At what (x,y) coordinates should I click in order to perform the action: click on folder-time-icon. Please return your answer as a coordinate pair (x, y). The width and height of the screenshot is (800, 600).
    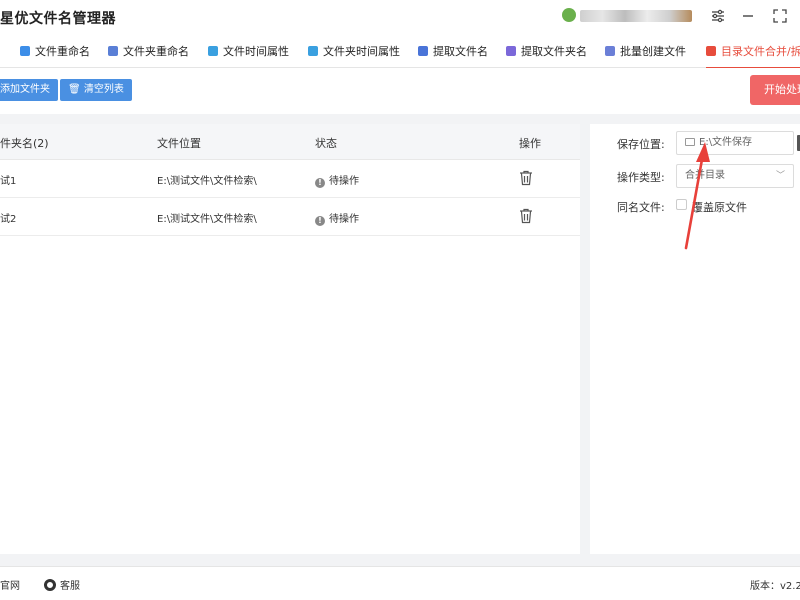
    Looking at the image, I should click on (313, 51).